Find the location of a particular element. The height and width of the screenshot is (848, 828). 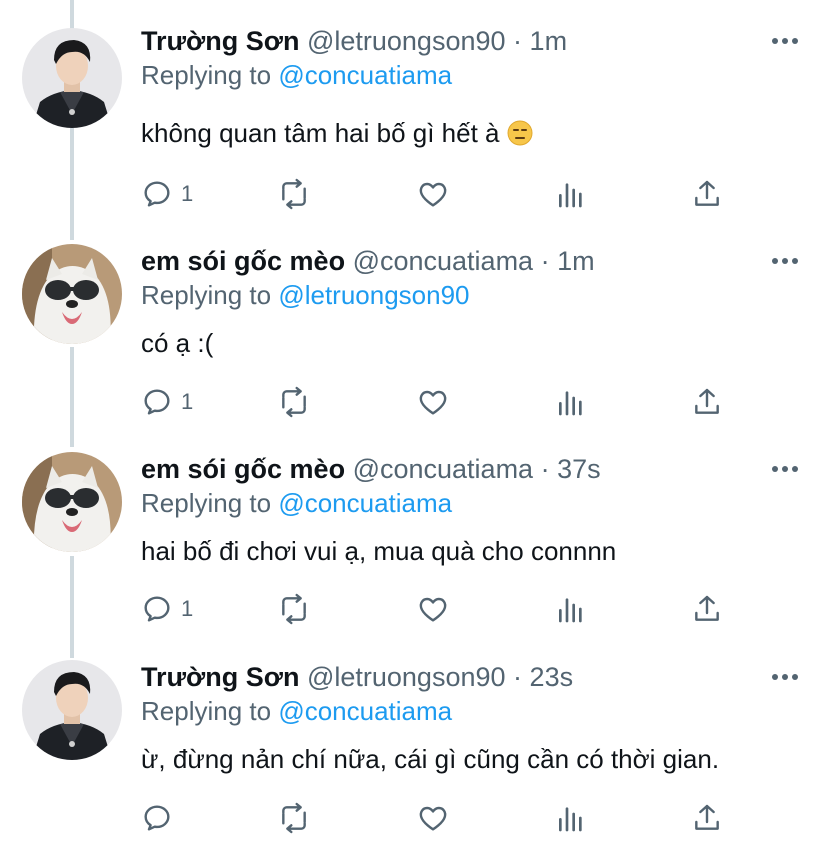

mention-link: @letruongson90 is located at coordinates (373, 295).